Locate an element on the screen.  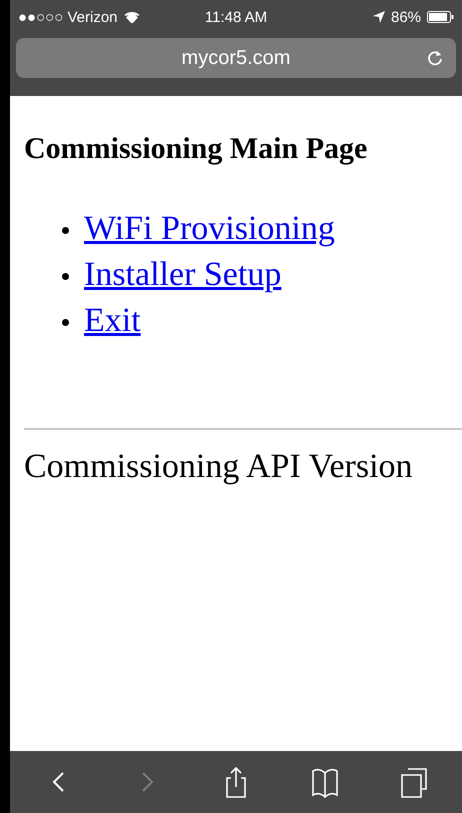
book-icon is located at coordinates (325, 782).